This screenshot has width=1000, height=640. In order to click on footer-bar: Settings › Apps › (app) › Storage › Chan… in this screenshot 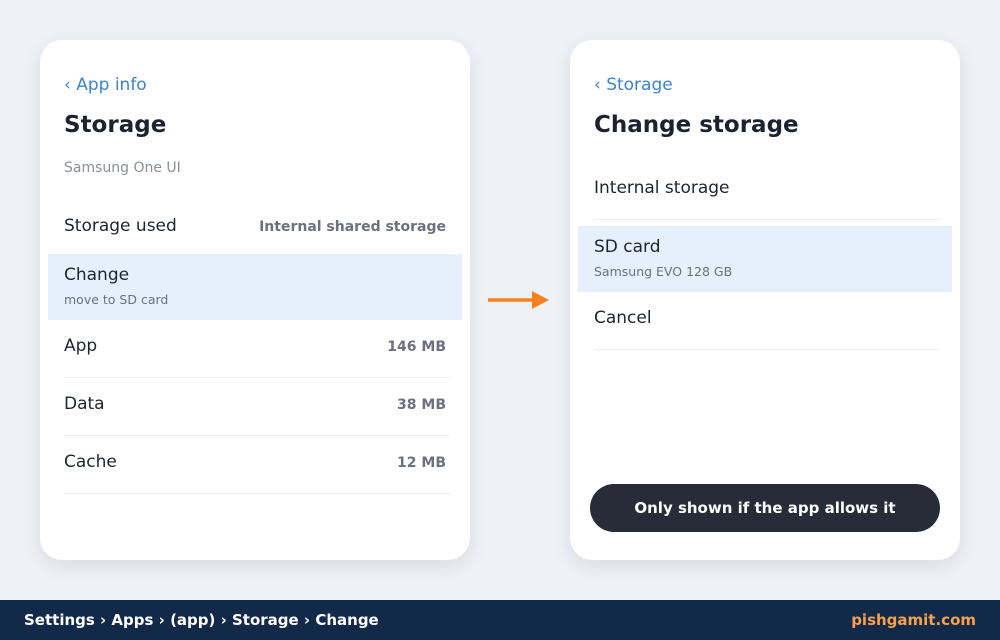, I will do `click(500, 620)`.